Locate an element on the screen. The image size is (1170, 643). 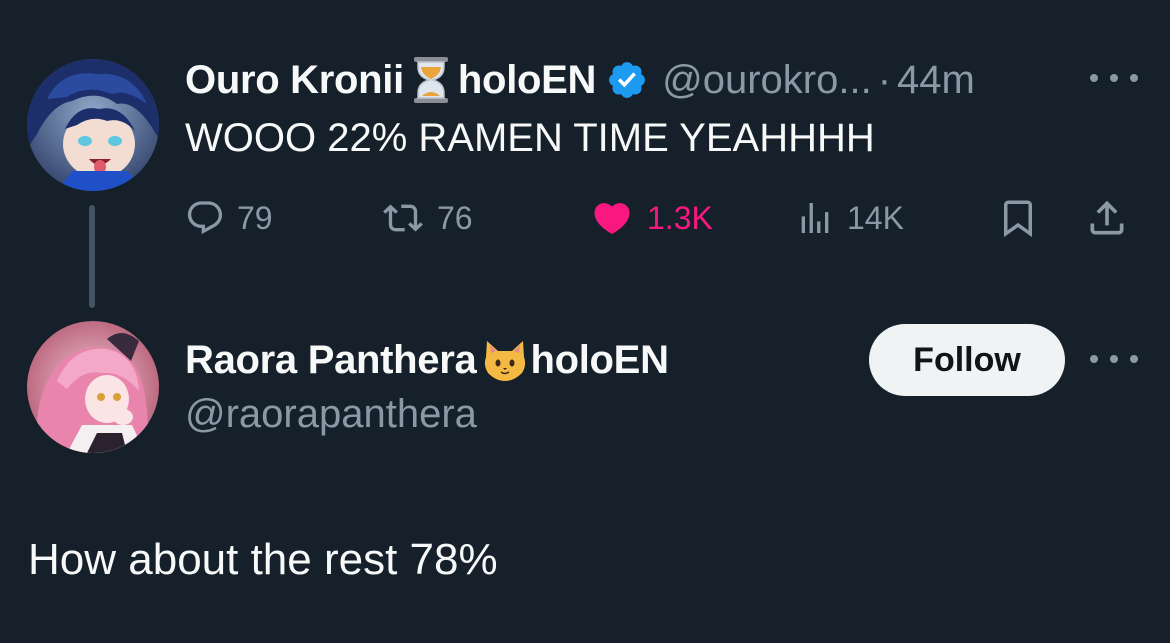
avatar-raora-panthera is located at coordinates (93, 387).